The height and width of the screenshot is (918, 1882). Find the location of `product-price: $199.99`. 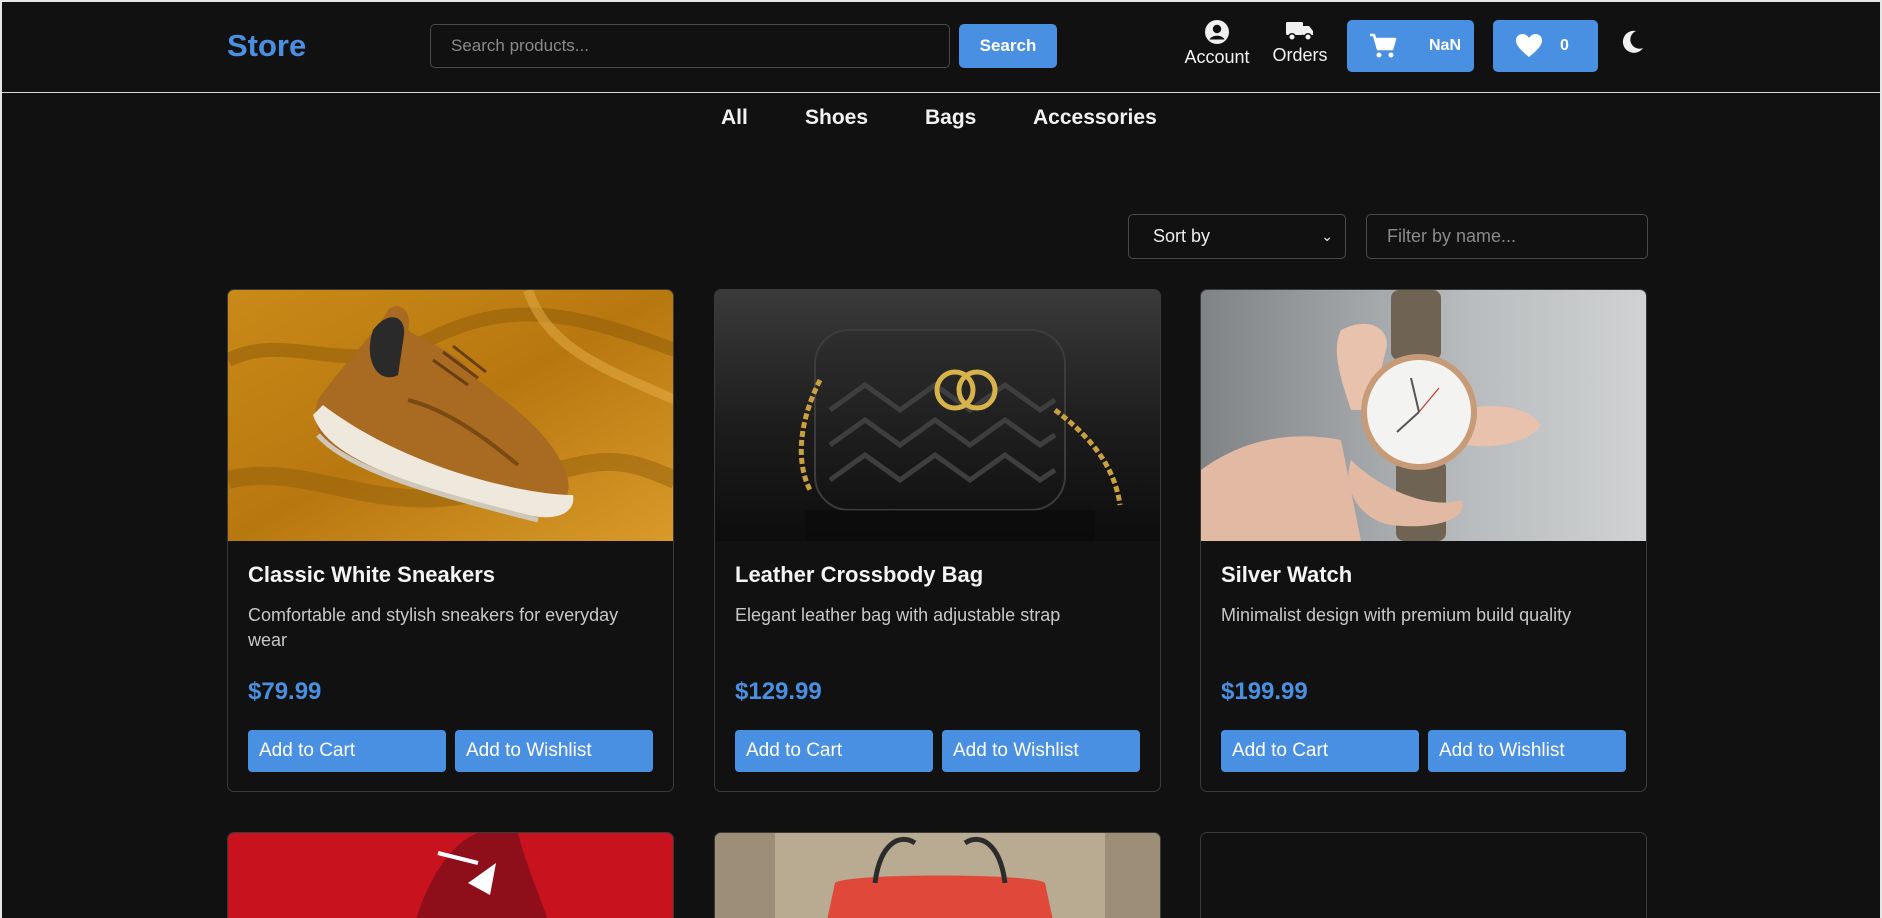

product-price: $199.99 is located at coordinates (1264, 691).